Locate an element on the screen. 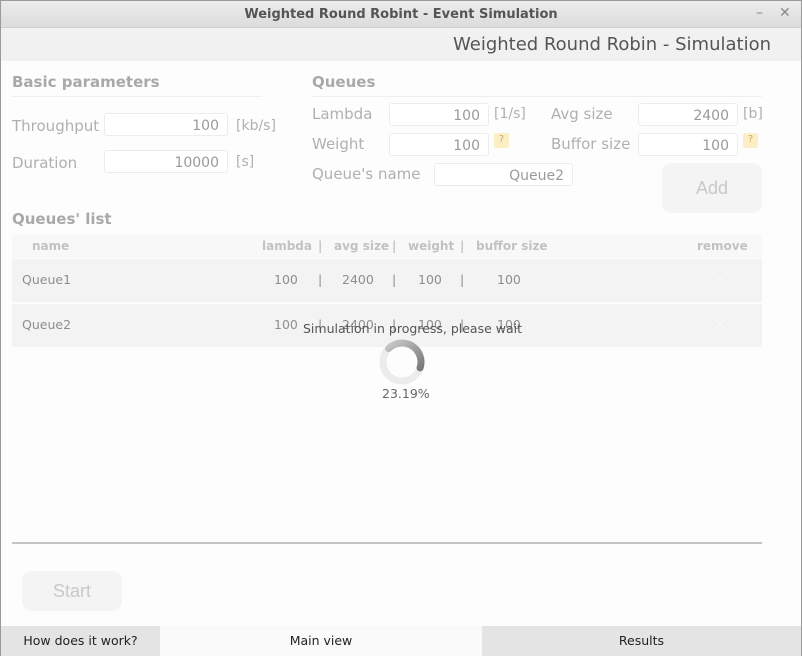  queues-title: Queues is located at coordinates (344, 82).